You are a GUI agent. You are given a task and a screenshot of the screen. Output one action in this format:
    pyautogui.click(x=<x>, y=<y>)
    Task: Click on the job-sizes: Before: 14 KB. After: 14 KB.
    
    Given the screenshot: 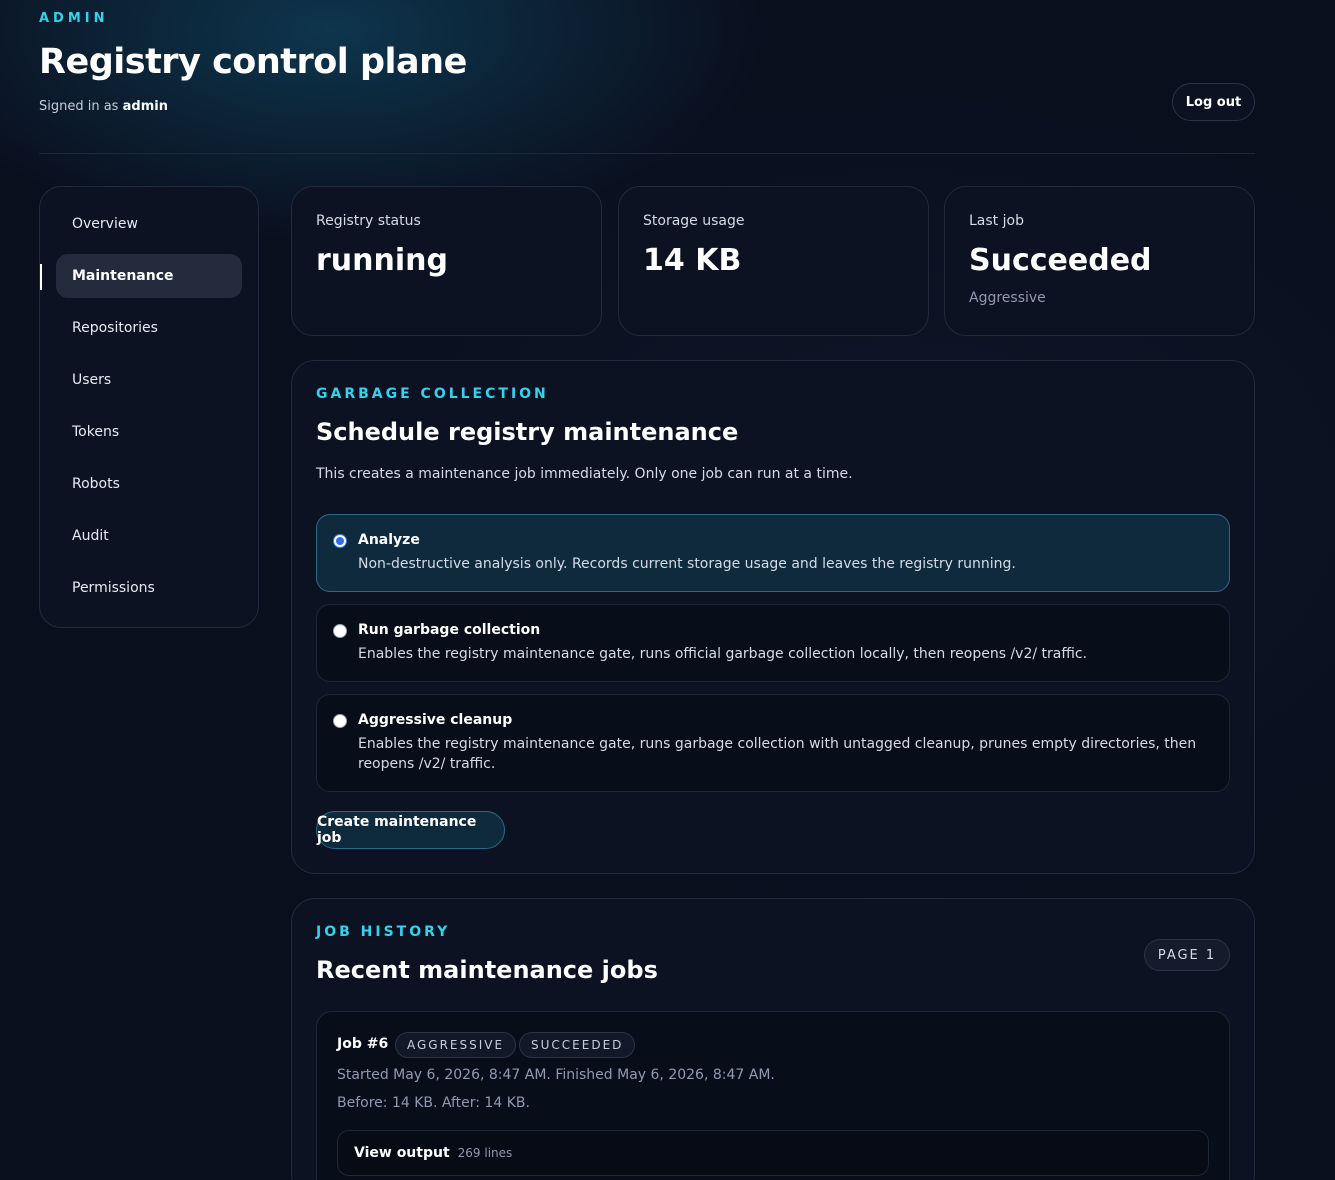 What is the action you would take?
    pyautogui.click(x=433, y=1103)
    